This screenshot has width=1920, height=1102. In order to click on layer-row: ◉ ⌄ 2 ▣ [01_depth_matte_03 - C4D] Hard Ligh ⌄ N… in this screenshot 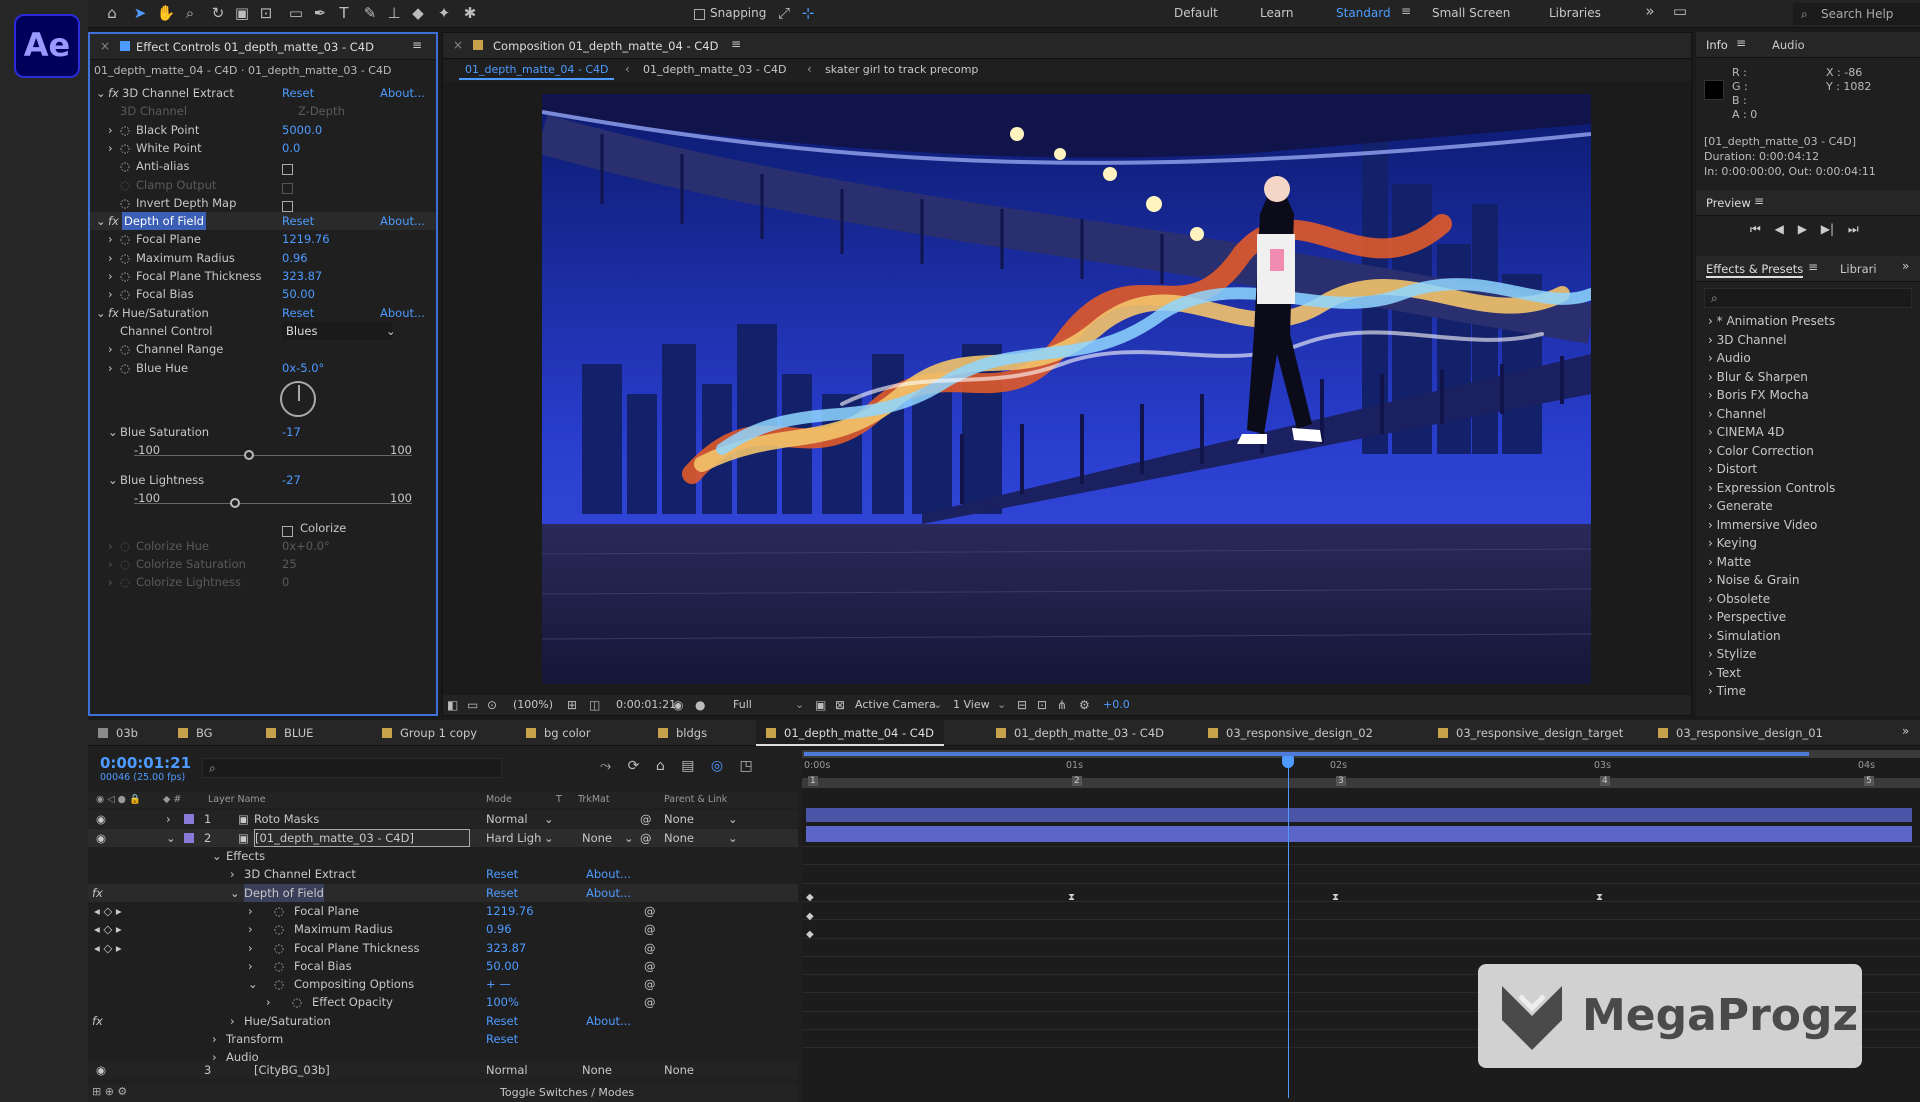, I will do `click(443, 837)`.